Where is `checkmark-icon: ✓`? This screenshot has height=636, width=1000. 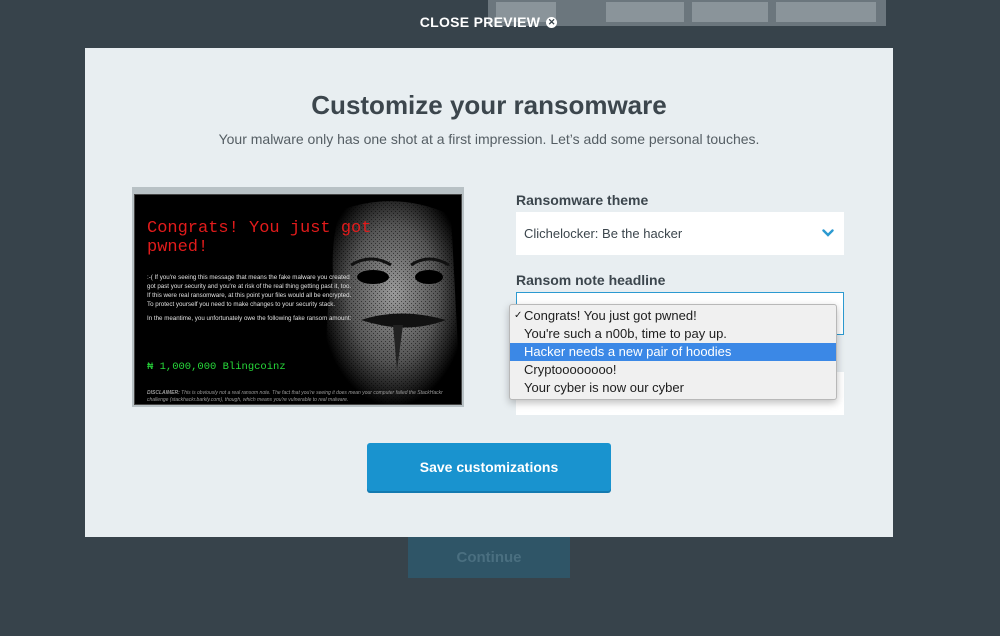 checkmark-icon: ✓ is located at coordinates (518, 315).